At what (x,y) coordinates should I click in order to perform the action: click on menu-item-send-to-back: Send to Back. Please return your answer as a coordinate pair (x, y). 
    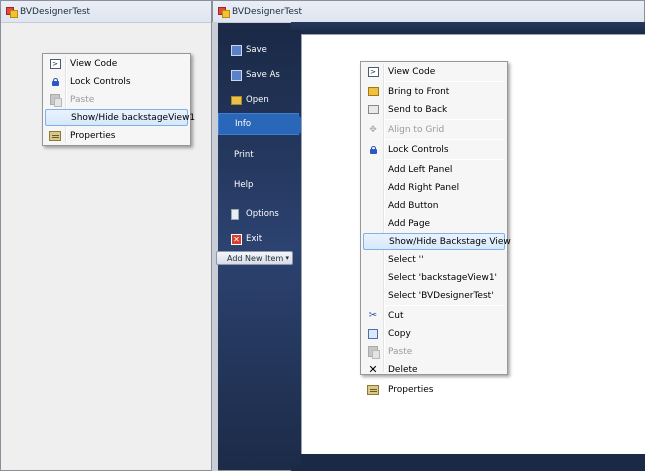
    Looking at the image, I should click on (434, 109).